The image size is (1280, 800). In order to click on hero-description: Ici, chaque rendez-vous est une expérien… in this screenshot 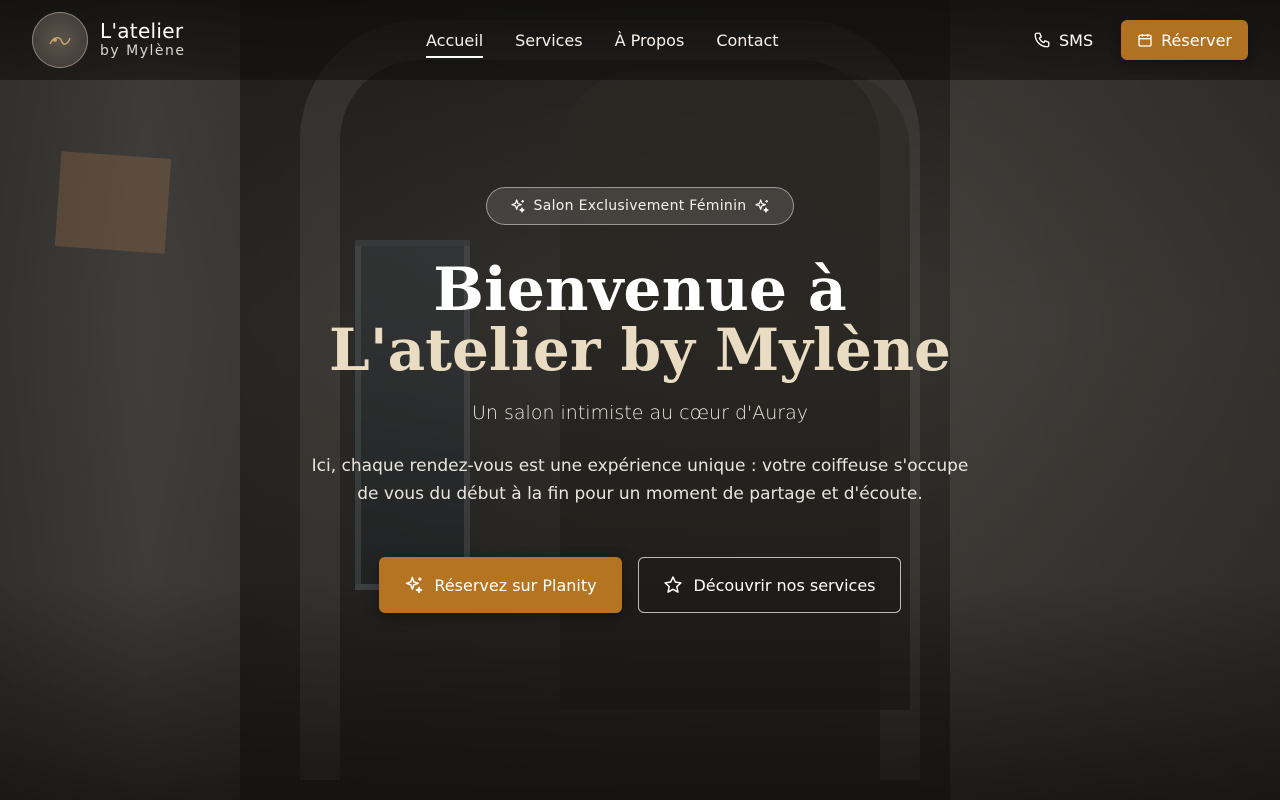, I will do `click(640, 480)`.